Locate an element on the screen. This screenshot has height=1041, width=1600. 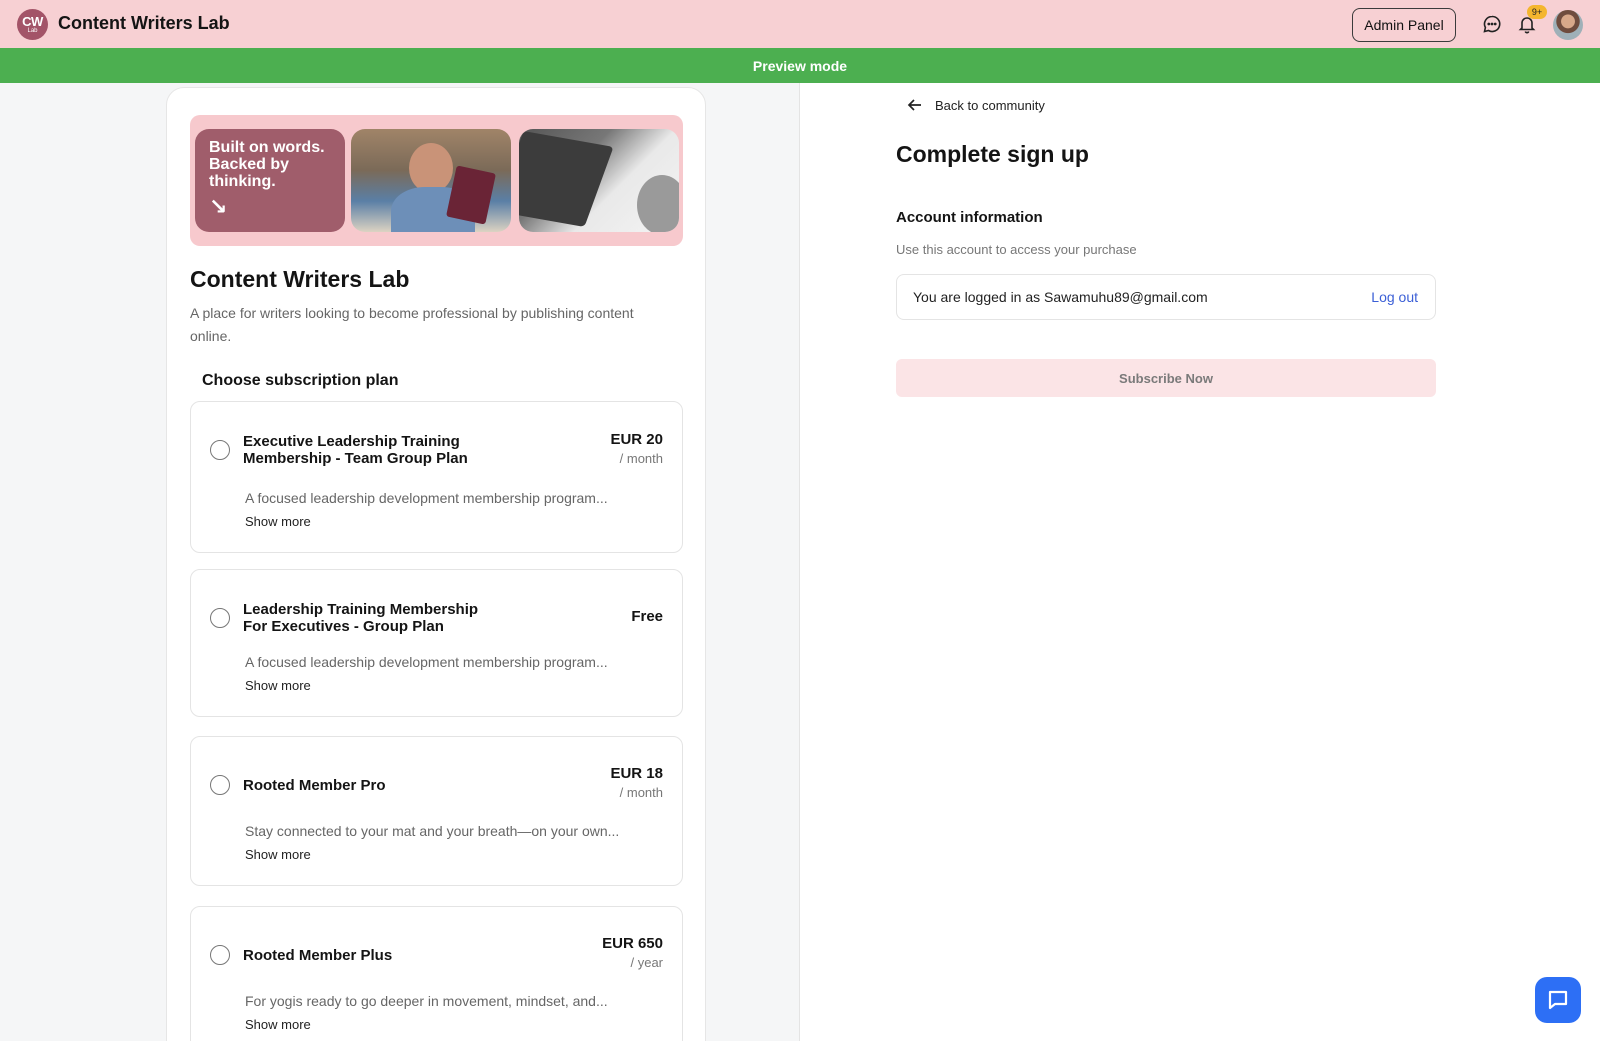
community-logo: CW Lab is located at coordinates (32, 24).